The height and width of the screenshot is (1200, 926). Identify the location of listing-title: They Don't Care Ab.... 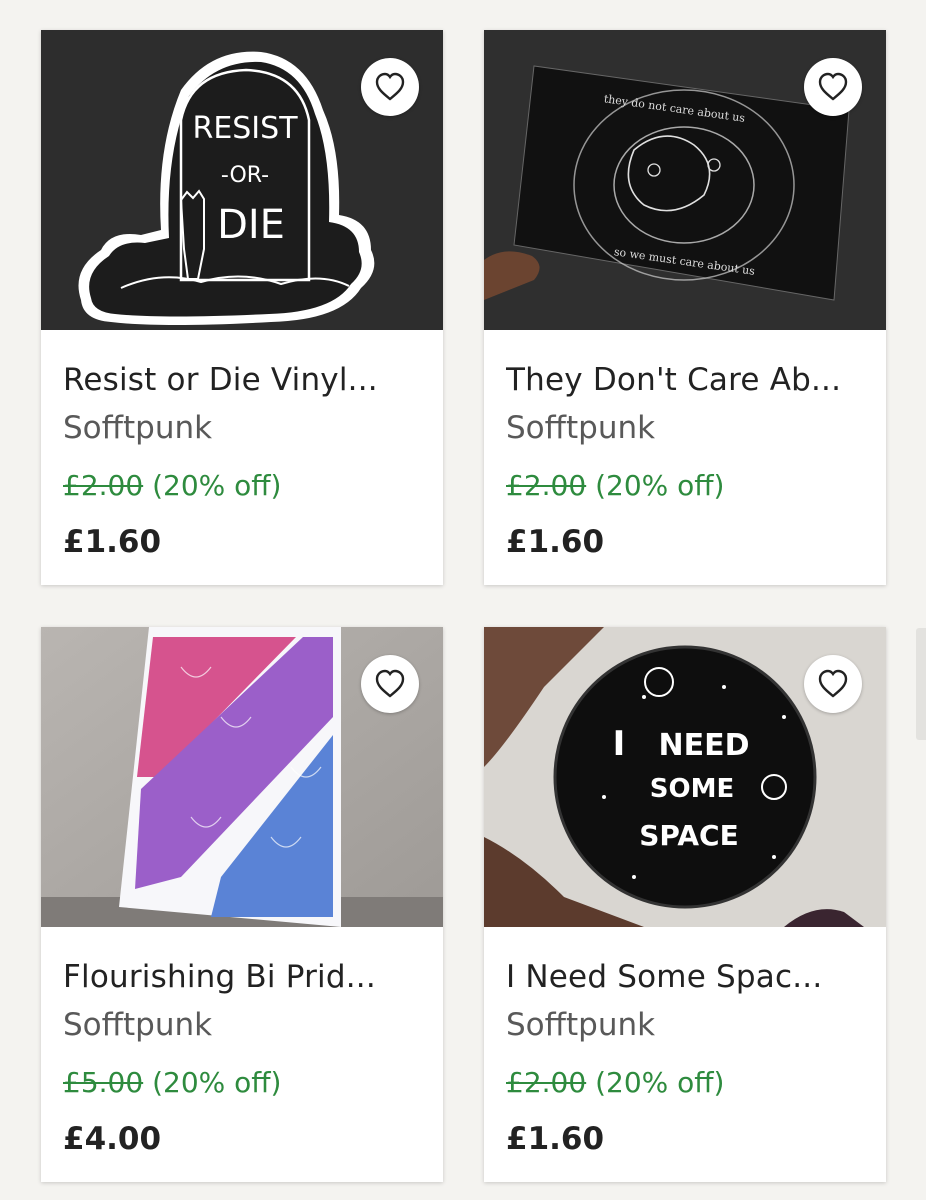
(687, 380).